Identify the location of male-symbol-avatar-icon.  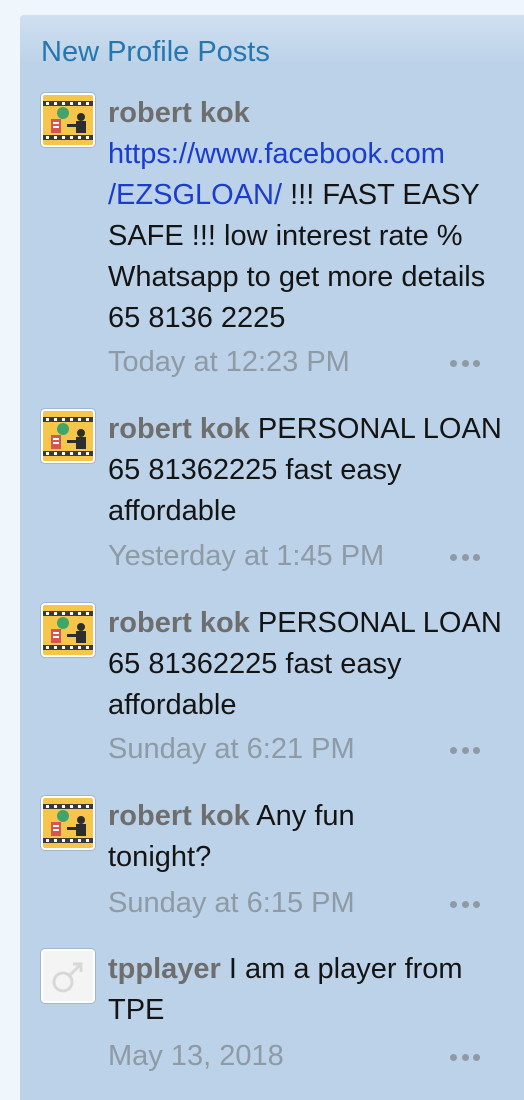
(68, 976).